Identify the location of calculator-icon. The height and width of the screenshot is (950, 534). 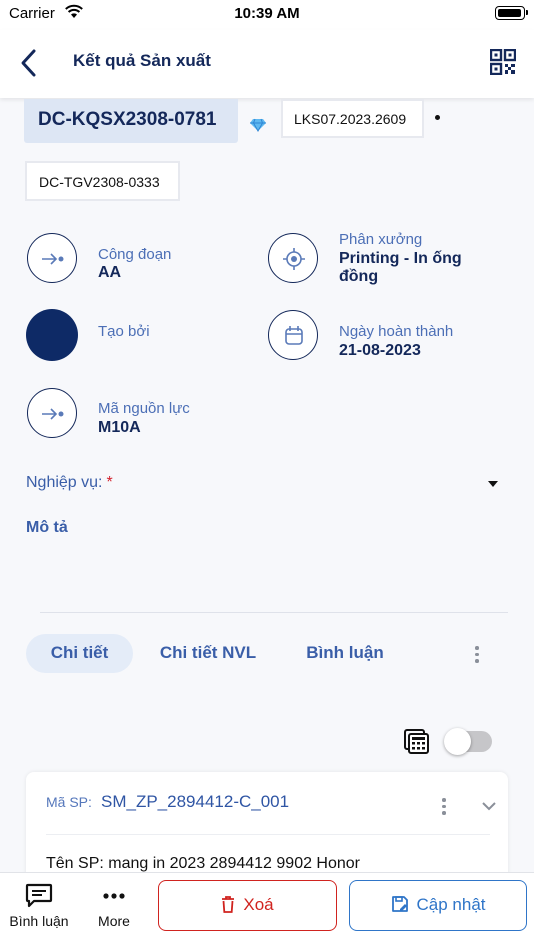
(416, 741).